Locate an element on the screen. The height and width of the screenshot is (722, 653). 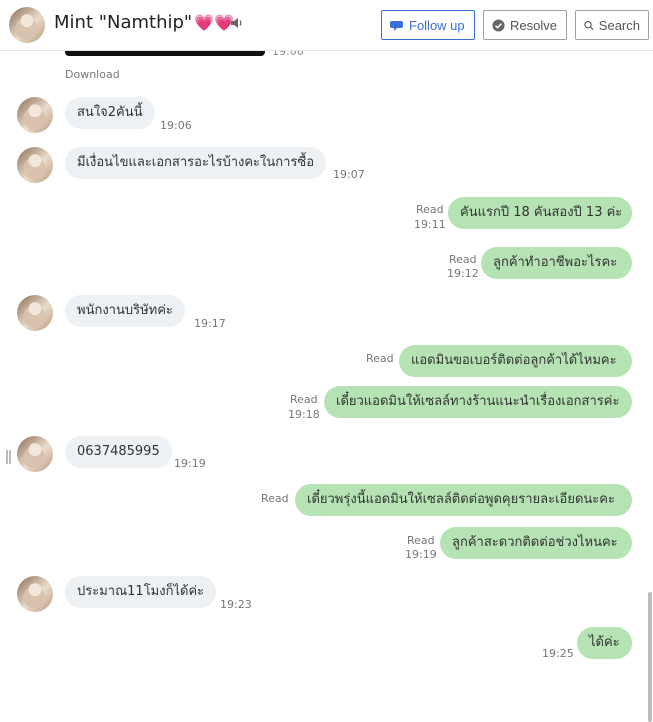
message-time: 19:23 is located at coordinates (236, 604).